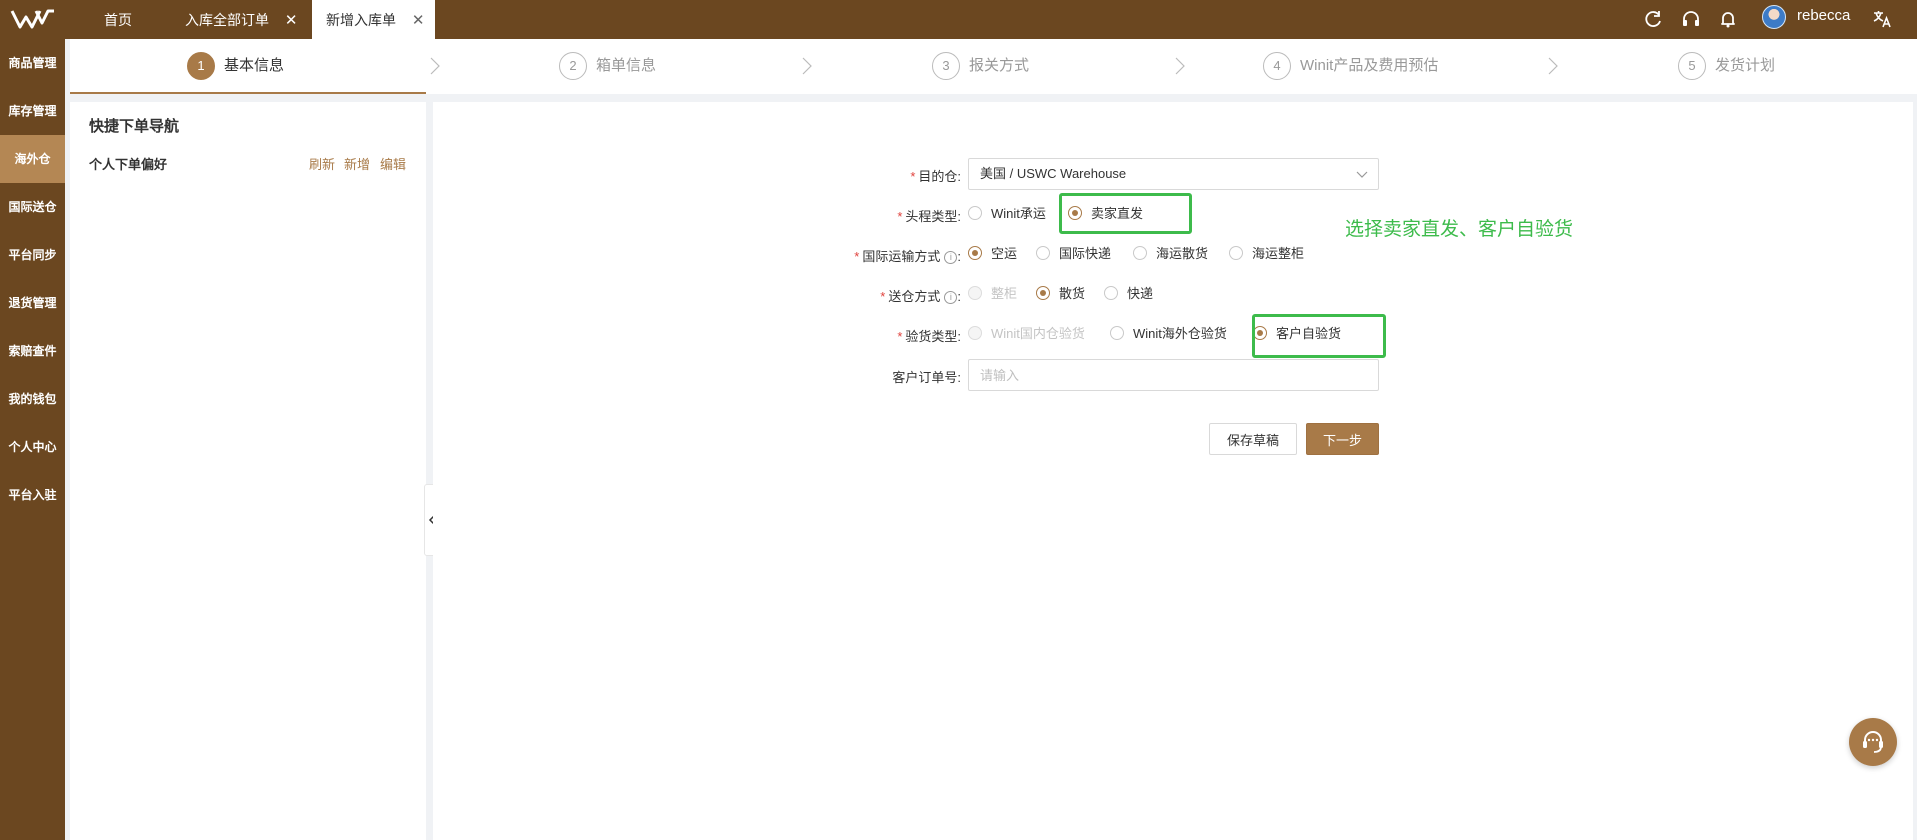 Image resolution: width=1917 pixels, height=840 pixels. I want to click on step-basic-info: 1 基本信息, so click(235, 66).